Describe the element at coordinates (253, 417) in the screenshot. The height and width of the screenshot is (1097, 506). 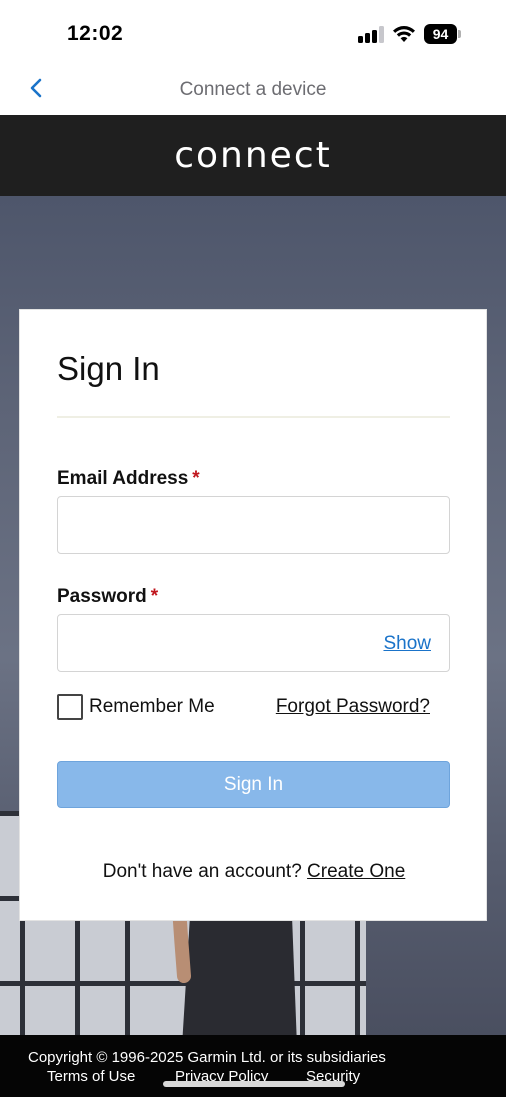
I see `title-divider` at that location.